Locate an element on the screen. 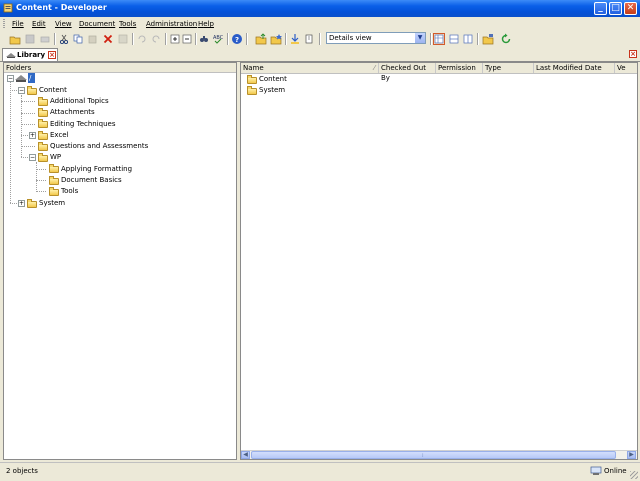  column-header-version: Ve is located at coordinates (626, 68).